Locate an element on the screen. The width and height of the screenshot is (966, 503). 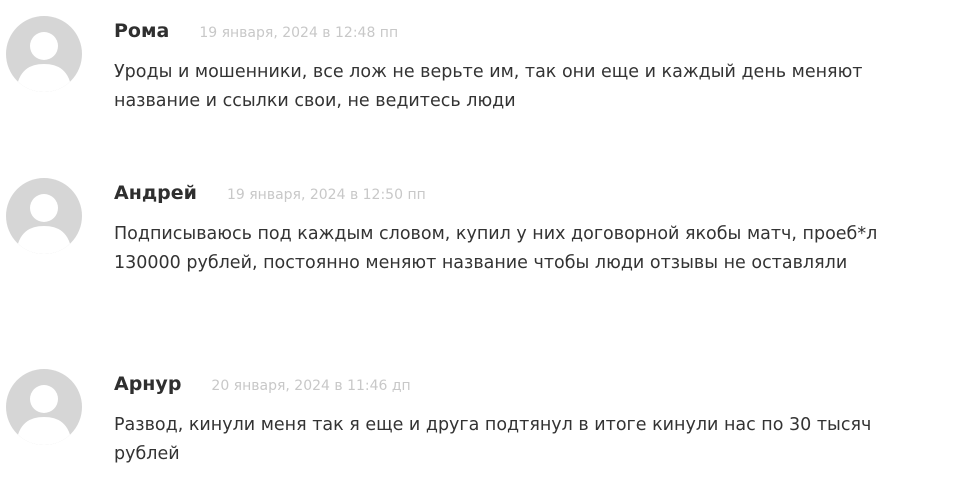
comment-author: Арнур is located at coordinates (148, 384).